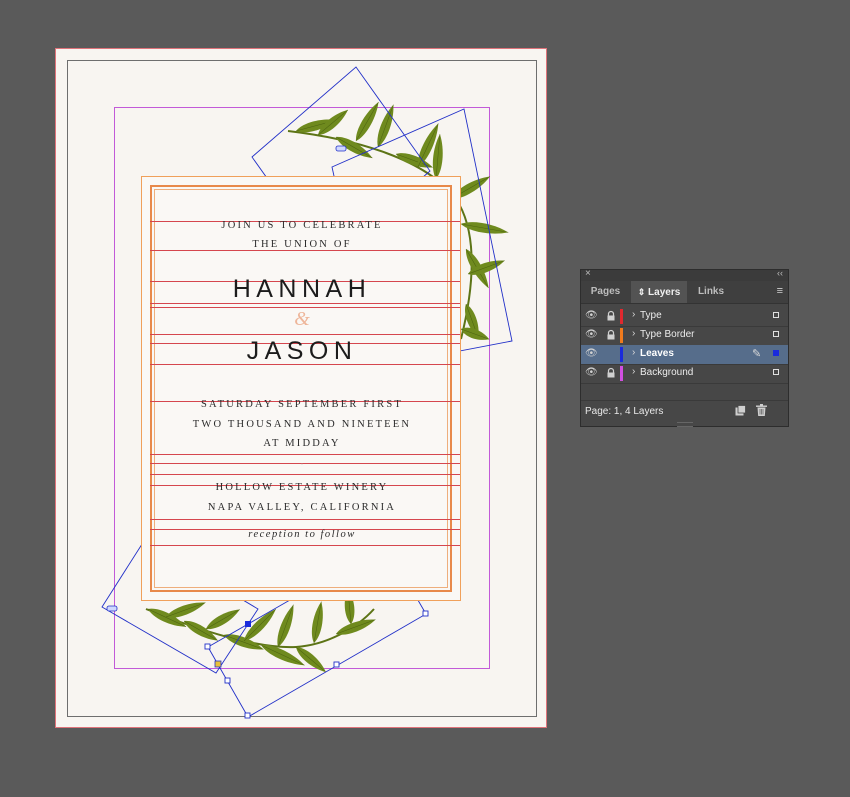 This screenshot has height=797, width=850. I want to click on time-line: AT MIDDAY, so click(302, 443).